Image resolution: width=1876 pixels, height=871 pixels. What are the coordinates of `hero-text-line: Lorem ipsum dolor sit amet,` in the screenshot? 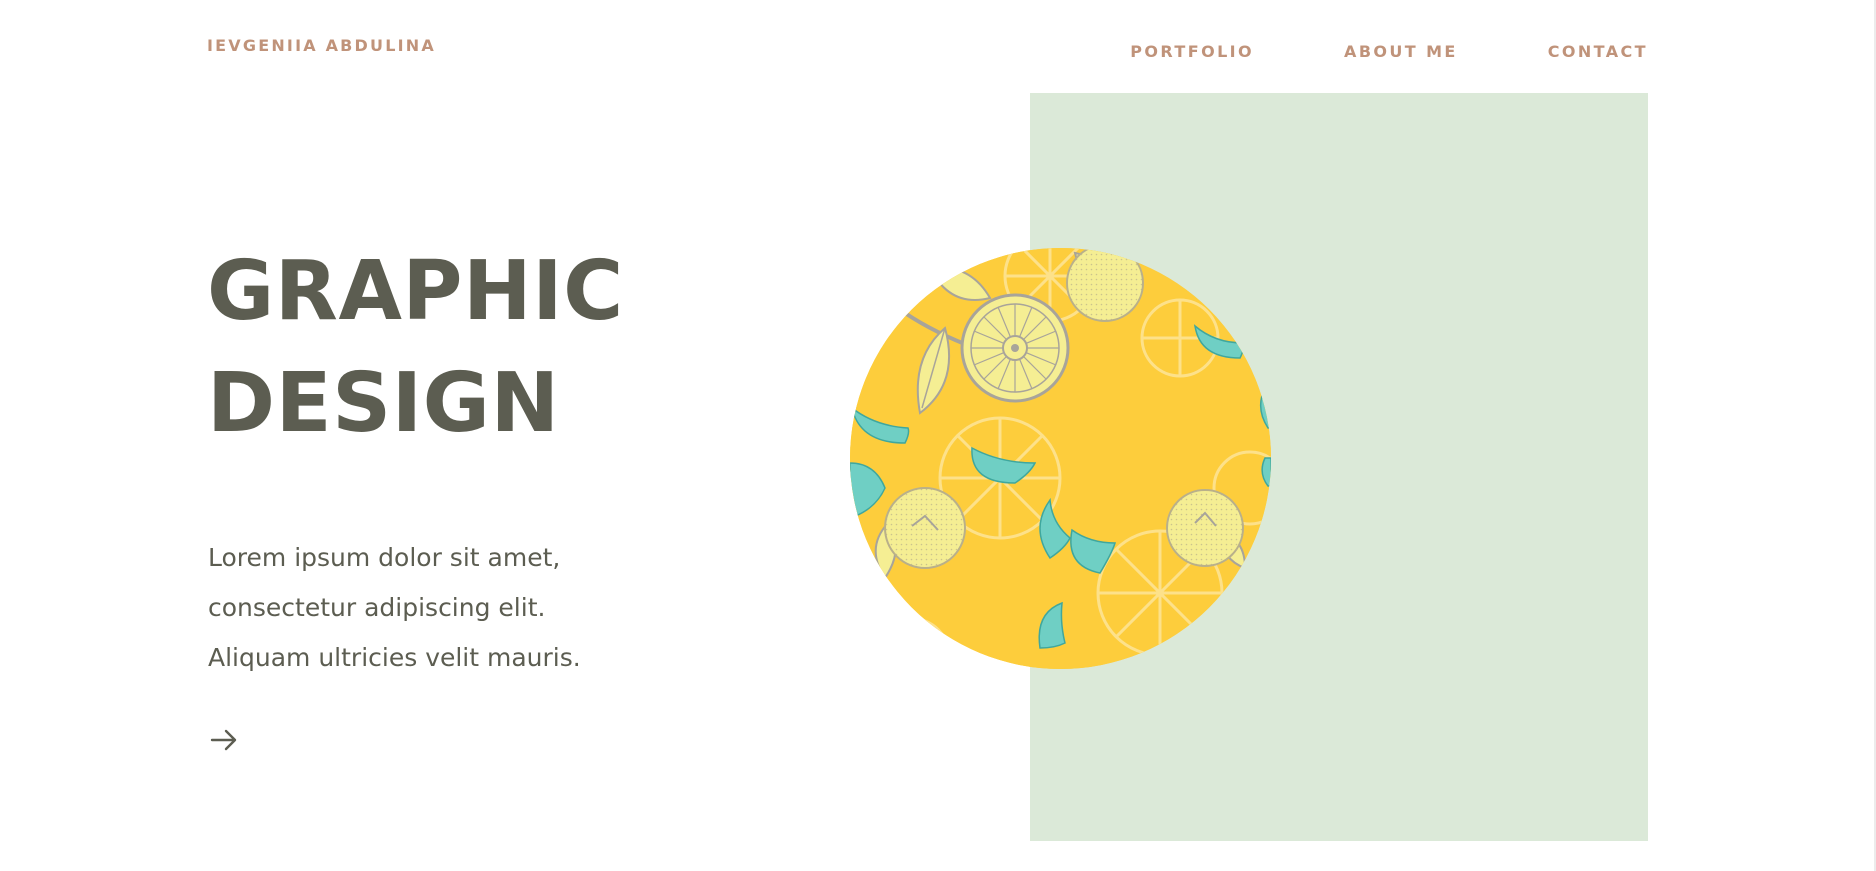 It's located at (384, 557).